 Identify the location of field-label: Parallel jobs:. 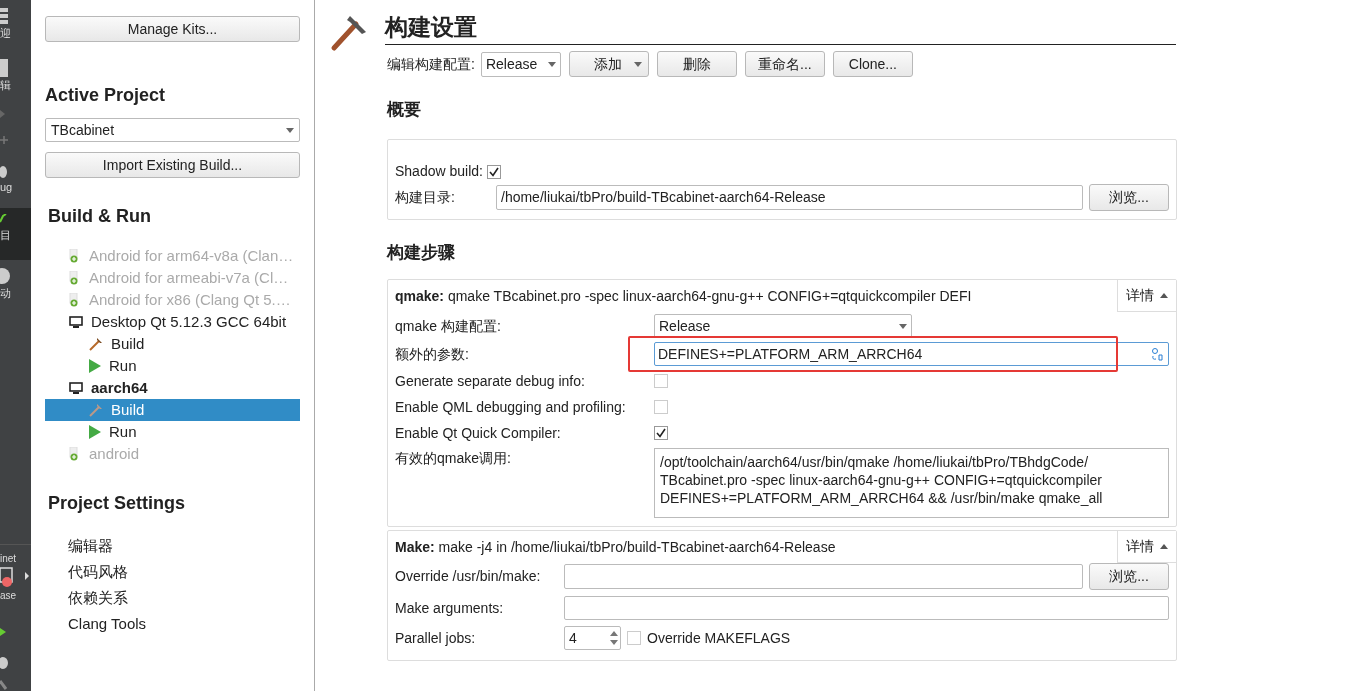
(436, 638).